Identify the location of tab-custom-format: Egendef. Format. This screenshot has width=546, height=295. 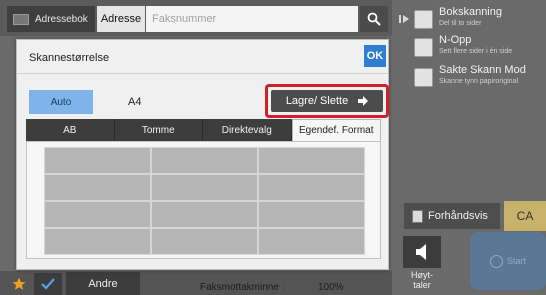
(336, 130).